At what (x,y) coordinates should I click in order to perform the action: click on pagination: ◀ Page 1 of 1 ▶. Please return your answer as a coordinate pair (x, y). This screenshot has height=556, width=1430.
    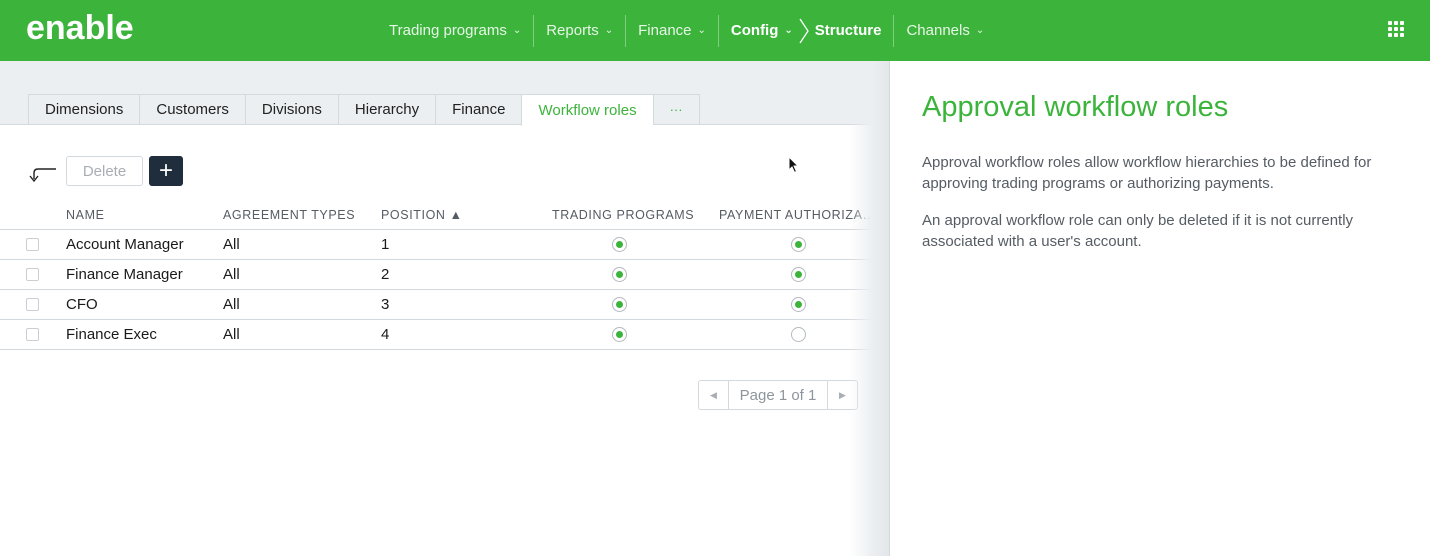
    Looking at the image, I should click on (778, 395).